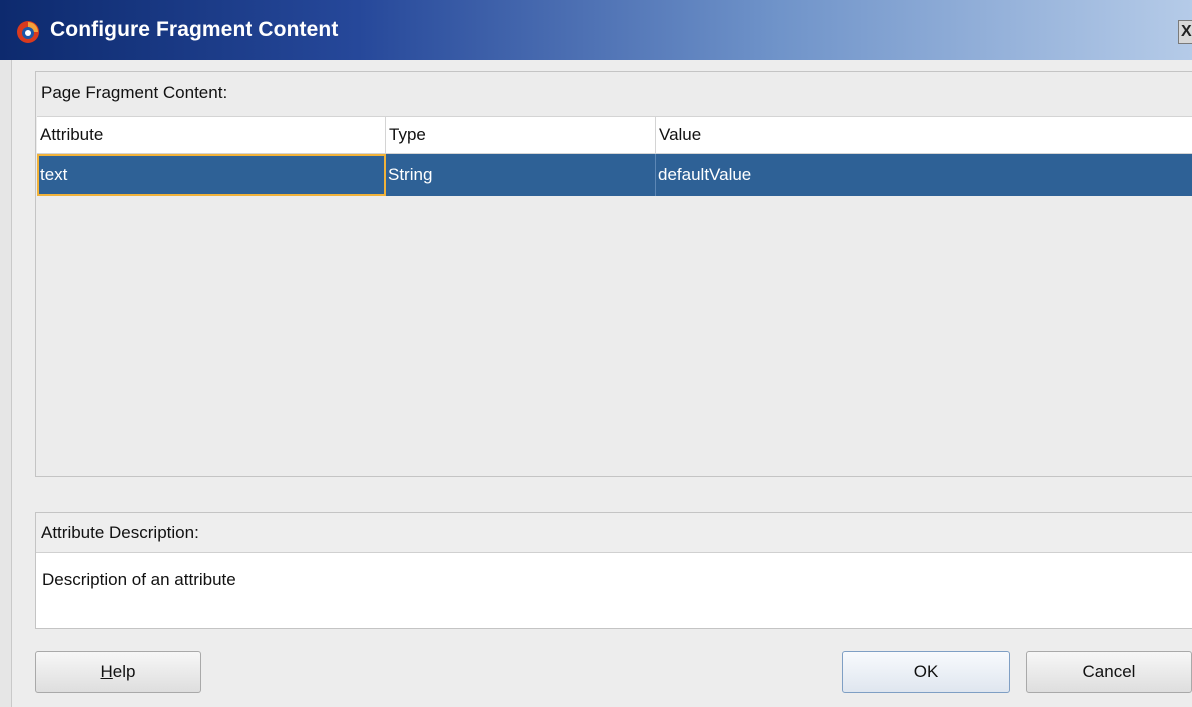 The height and width of the screenshot is (707, 1192). I want to click on cell-type: String, so click(521, 175).